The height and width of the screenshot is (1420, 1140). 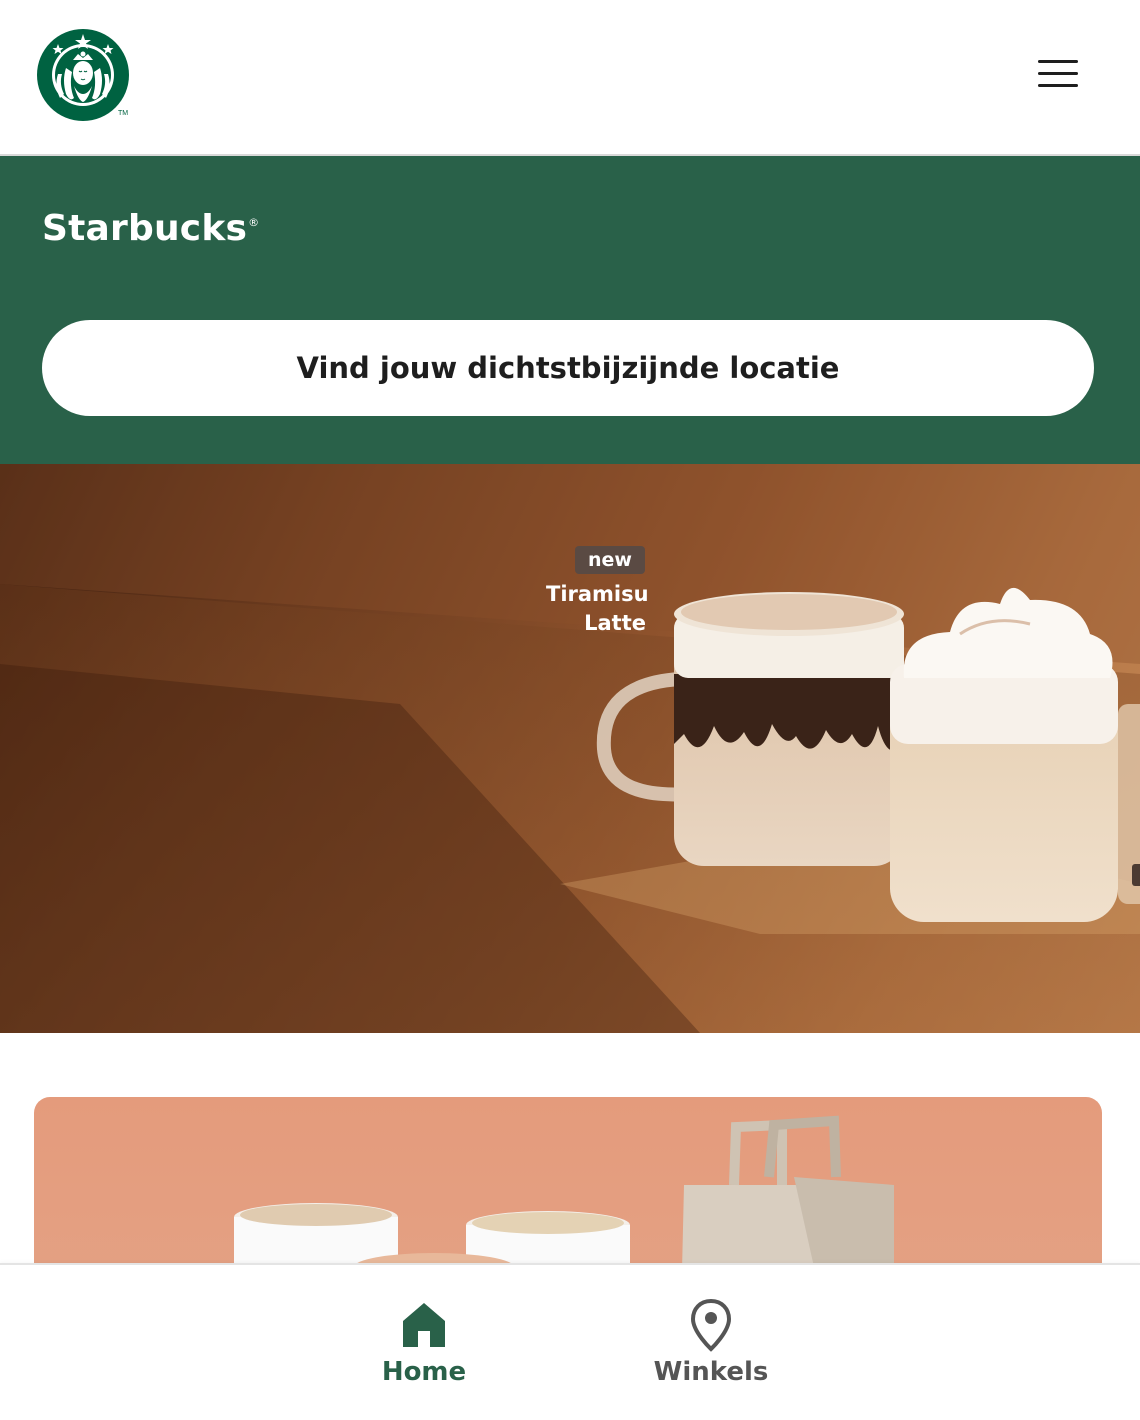 I want to click on brand-title: Starbucks®, so click(x=150, y=228).